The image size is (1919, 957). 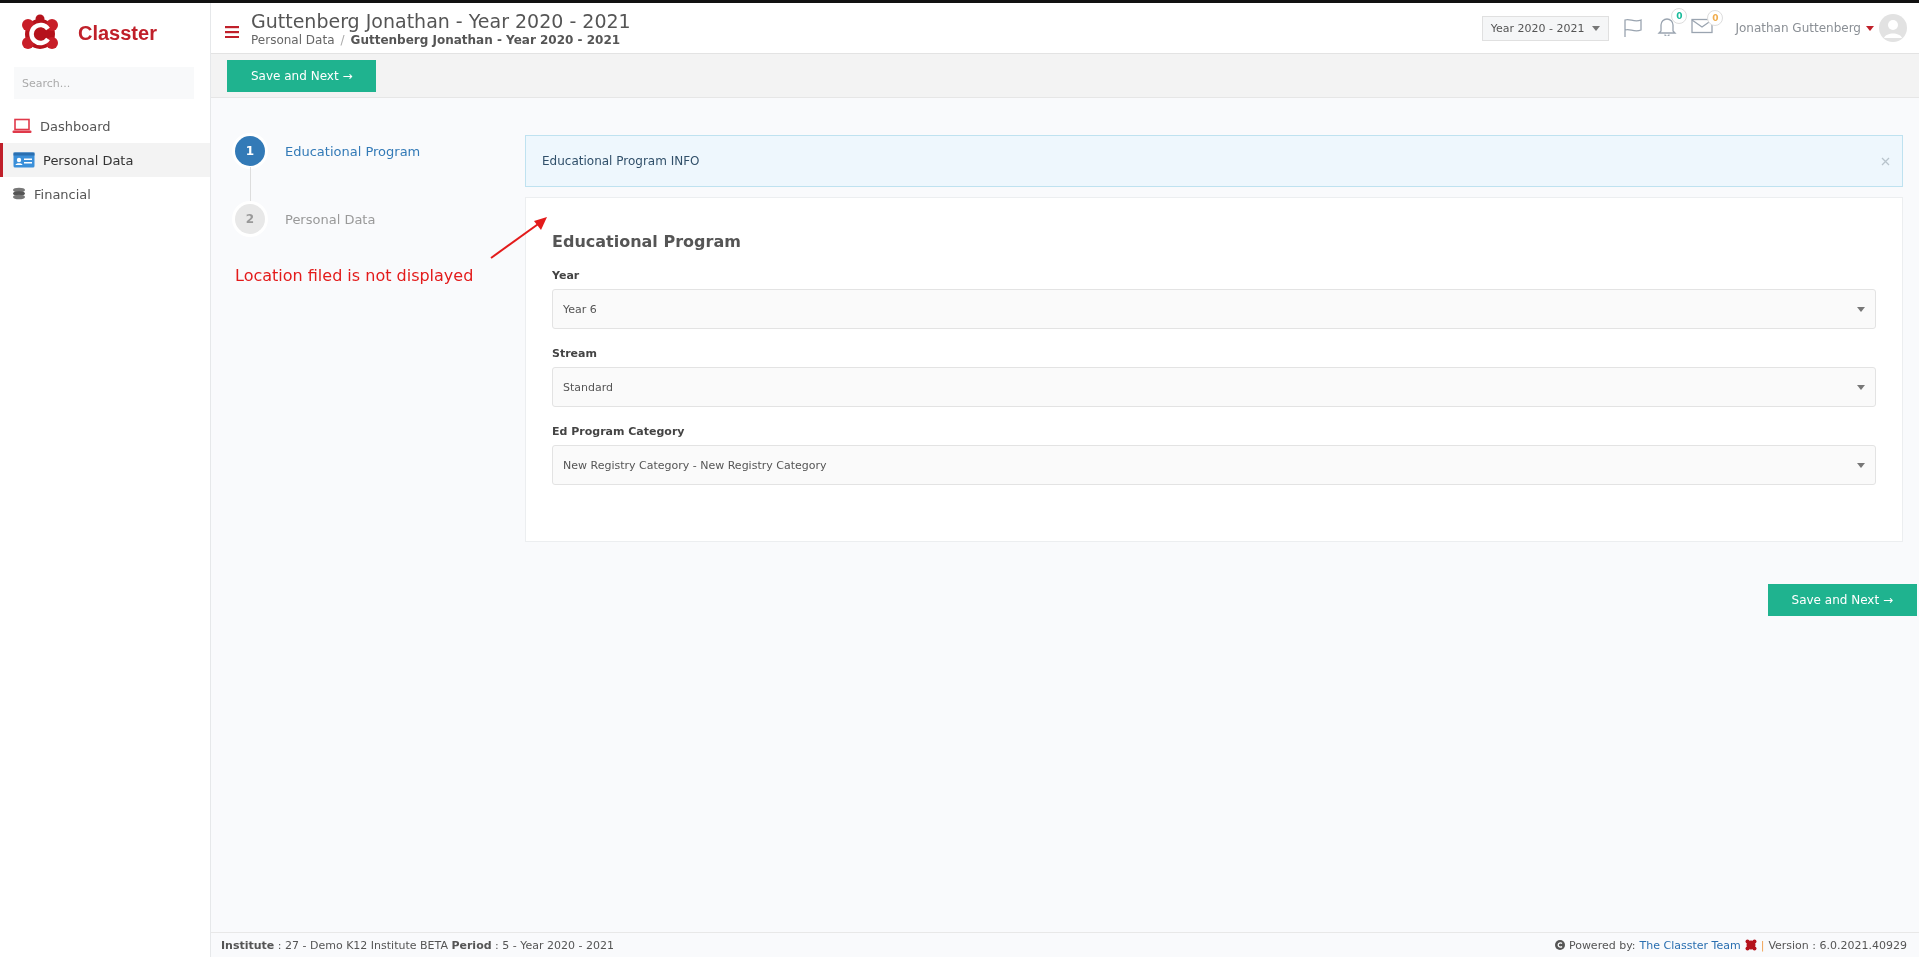 I want to click on team-link: The Classter Team, so click(x=1690, y=945).